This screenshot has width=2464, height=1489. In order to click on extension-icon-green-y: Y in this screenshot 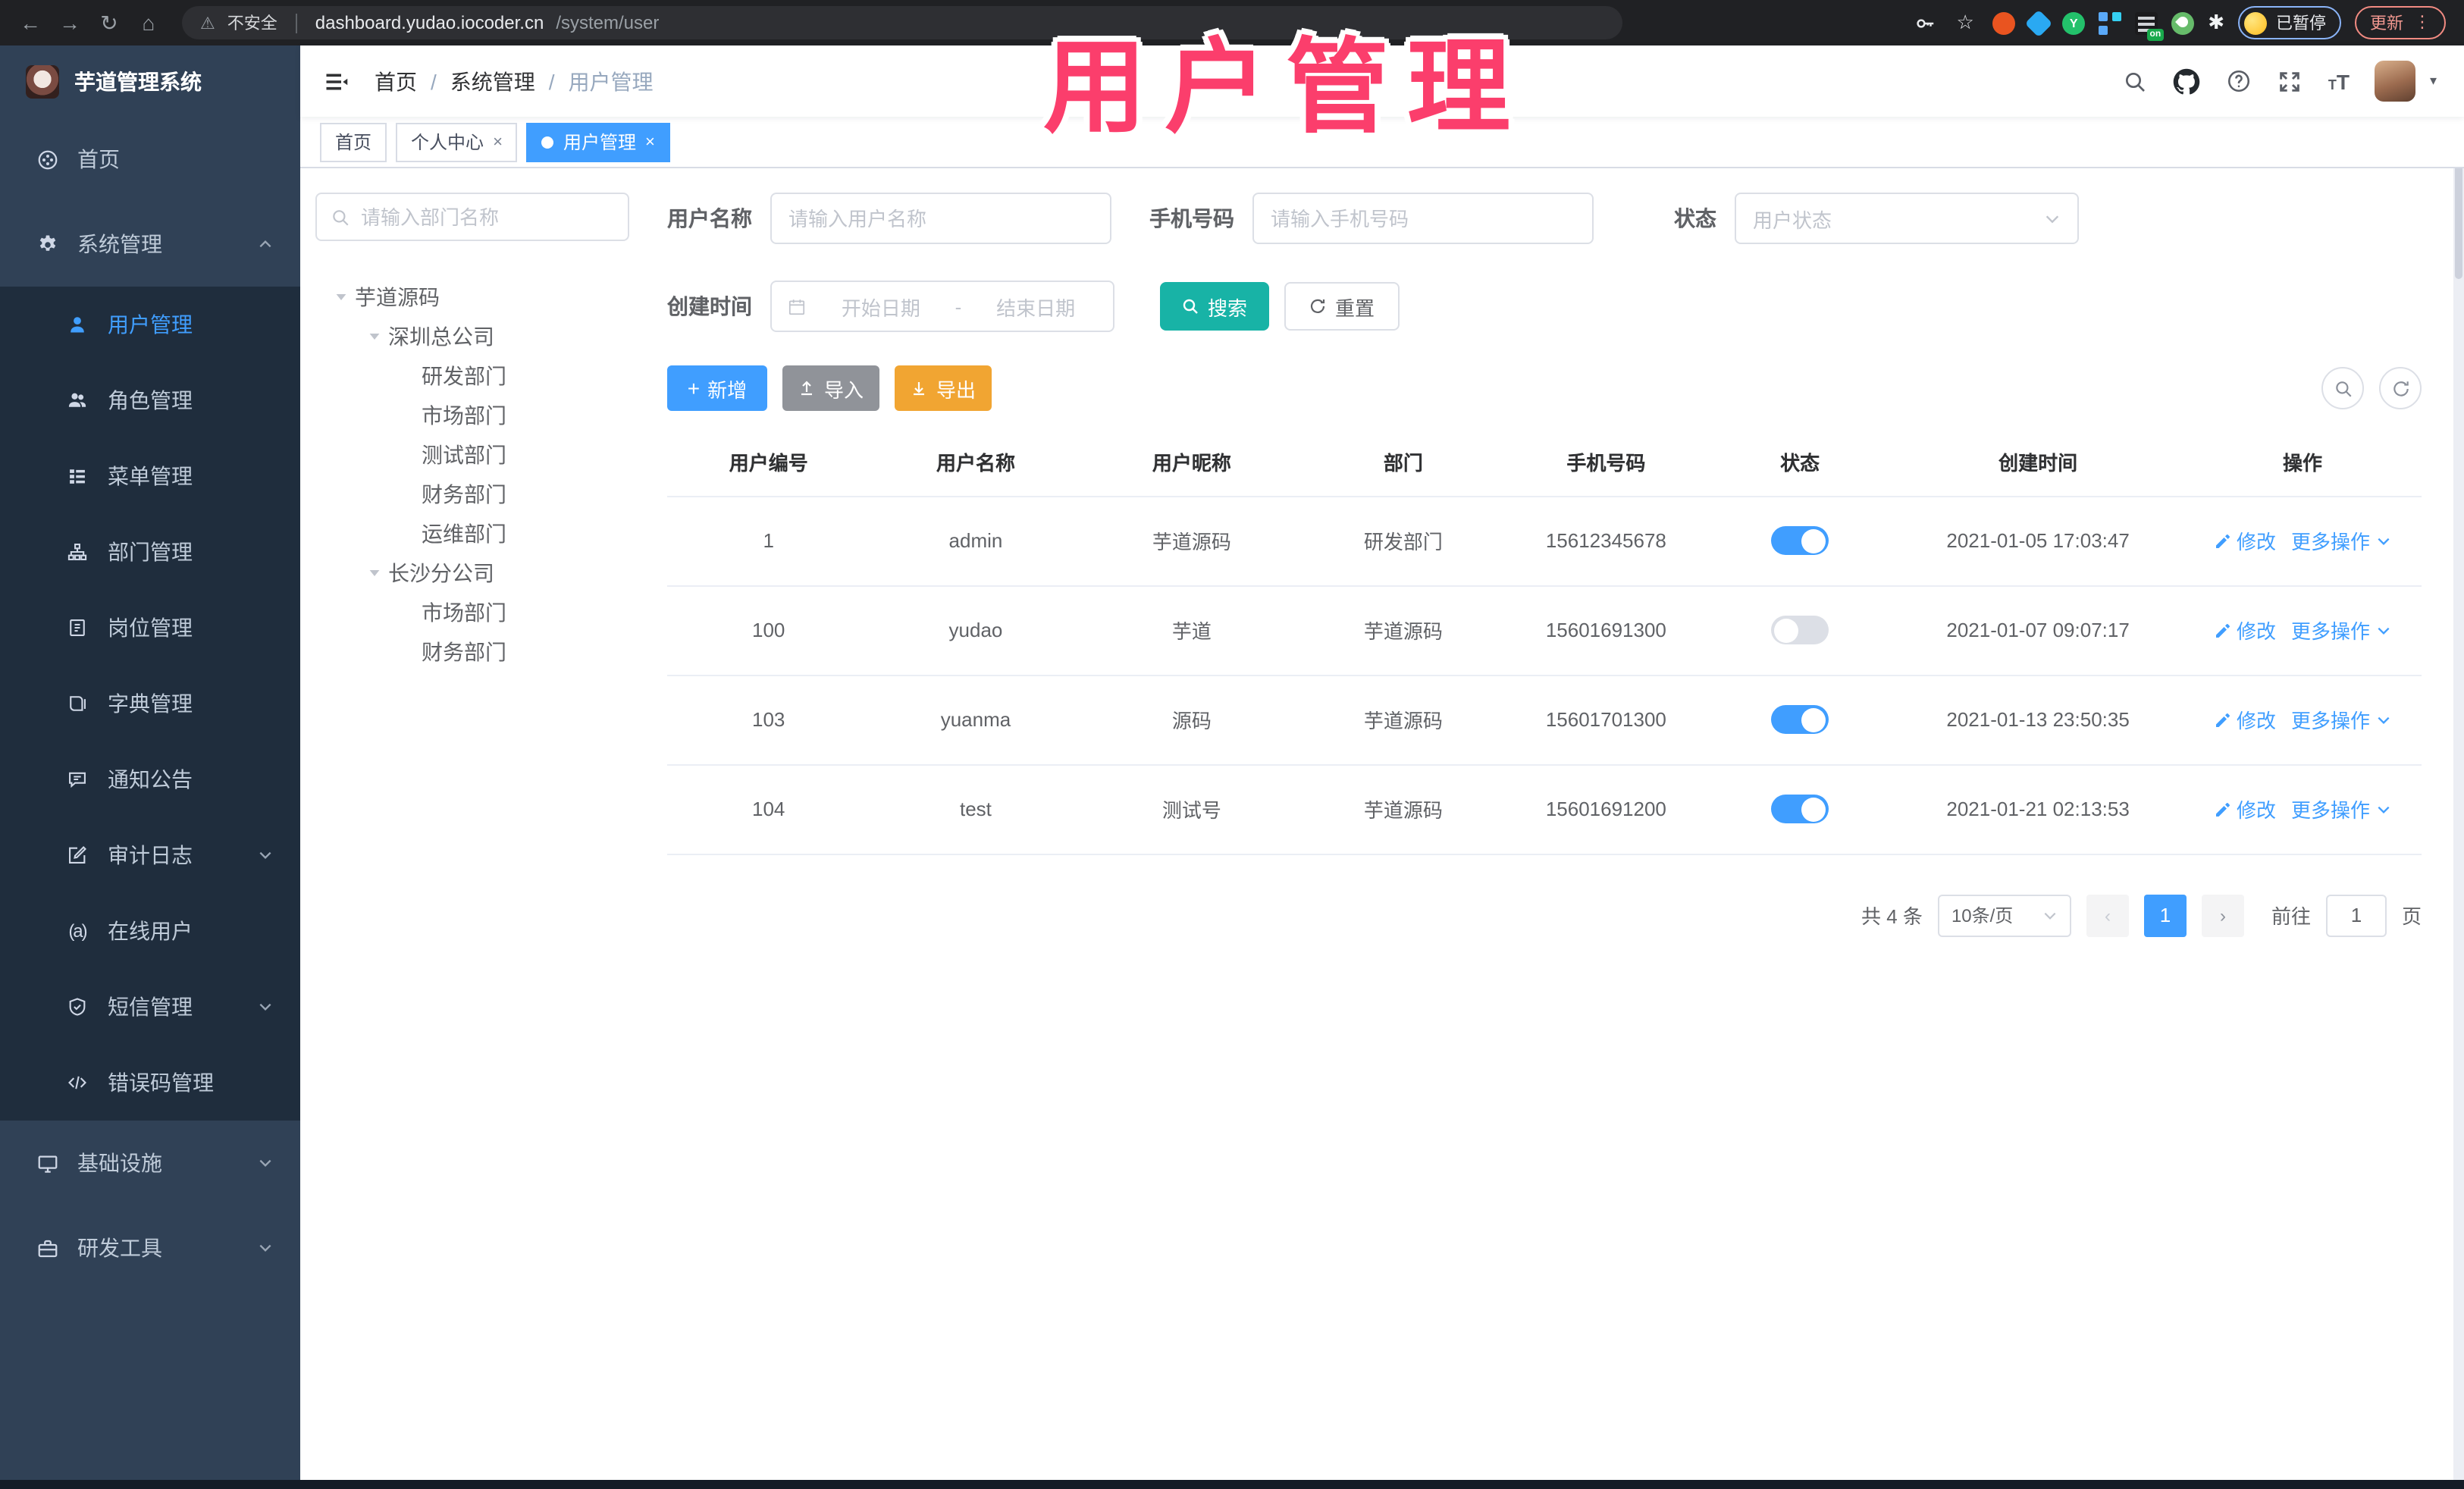, I will do `click(2074, 22)`.